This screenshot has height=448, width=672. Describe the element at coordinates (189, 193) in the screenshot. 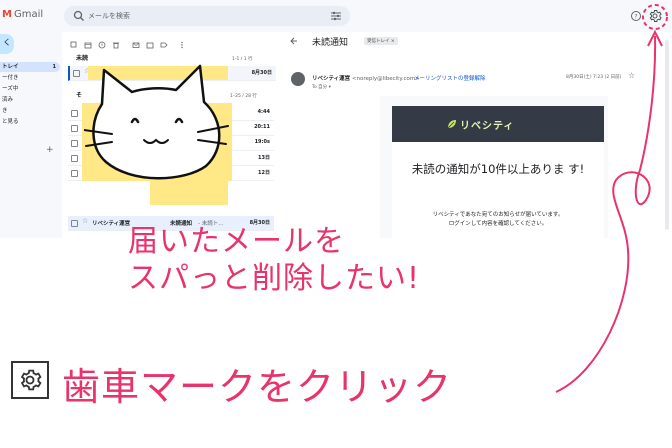

I see `redaction-highlight` at that location.